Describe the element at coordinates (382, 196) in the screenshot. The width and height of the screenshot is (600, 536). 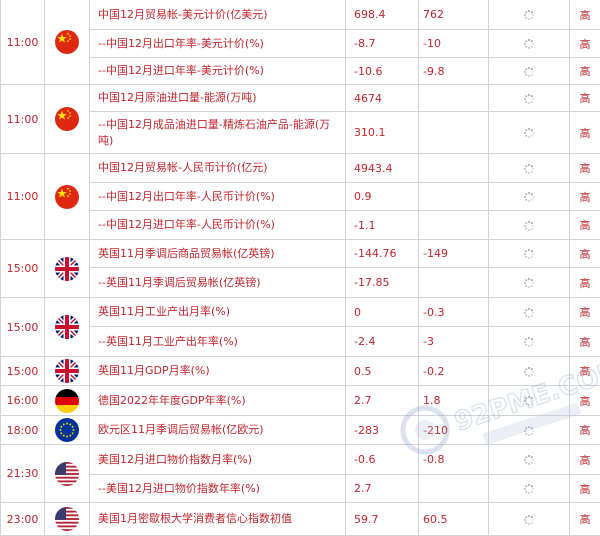
I see `actual-value: 0.9` at that location.